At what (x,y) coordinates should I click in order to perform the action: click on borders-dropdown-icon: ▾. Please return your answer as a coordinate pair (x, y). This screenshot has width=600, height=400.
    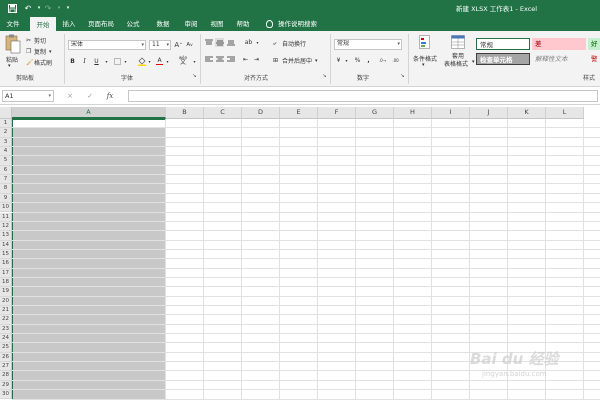
    Looking at the image, I should click on (125, 61).